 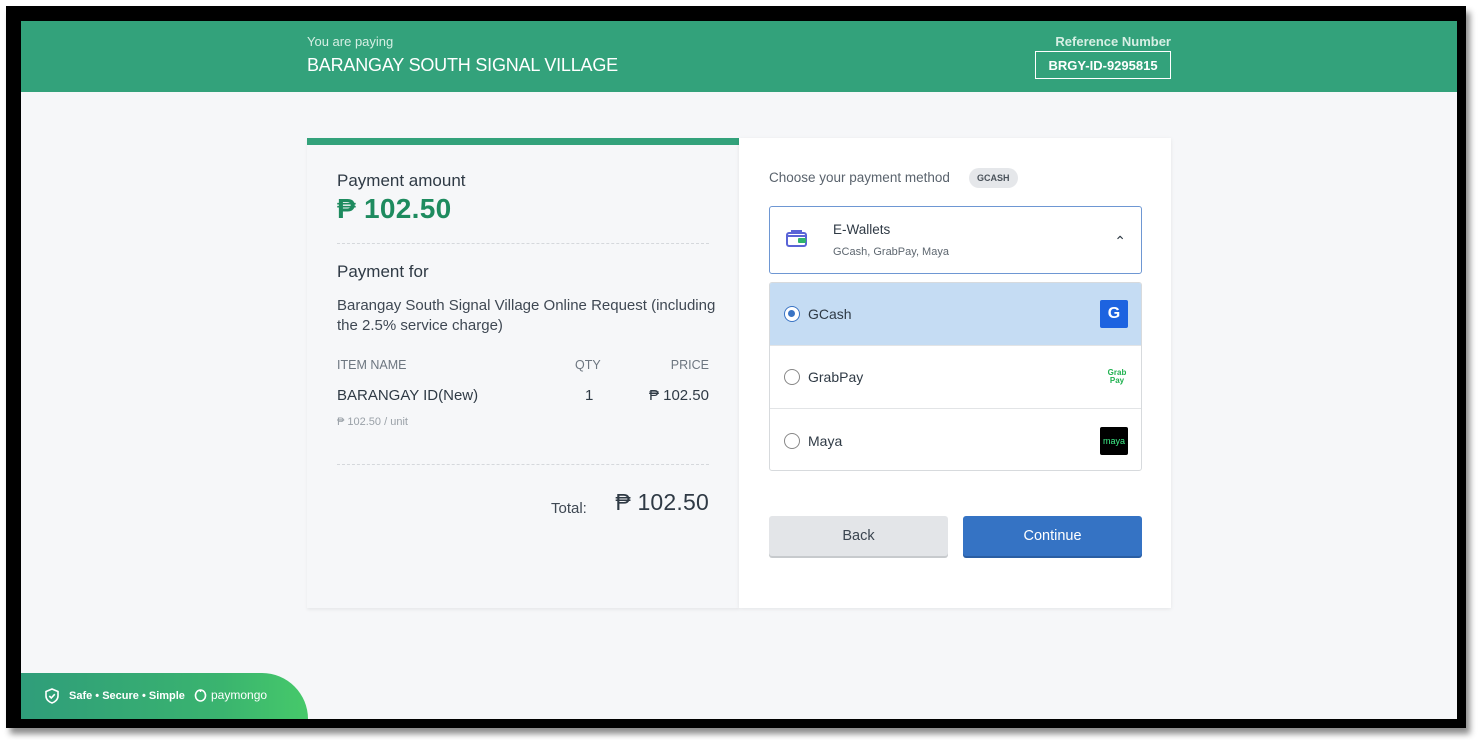 What do you see at coordinates (792, 314) in the screenshot?
I see `radio-gcash` at bounding box center [792, 314].